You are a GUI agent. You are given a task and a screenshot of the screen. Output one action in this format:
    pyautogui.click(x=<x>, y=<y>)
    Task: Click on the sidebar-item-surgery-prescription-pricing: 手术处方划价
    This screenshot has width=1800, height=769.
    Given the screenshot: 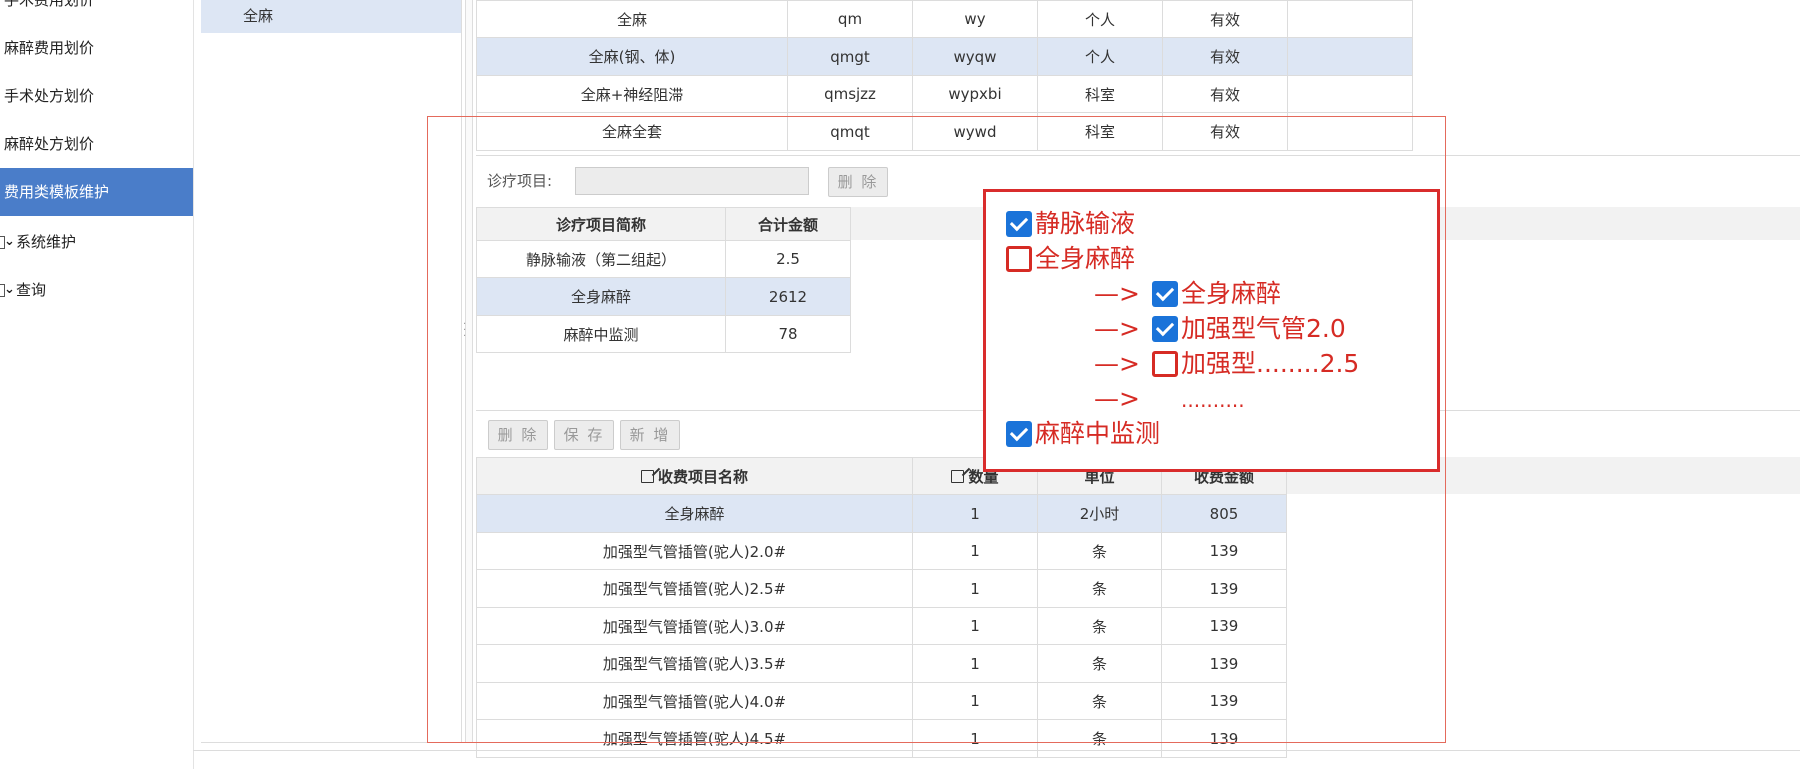 What is the action you would take?
    pyautogui.click(x=96, y=96)
    